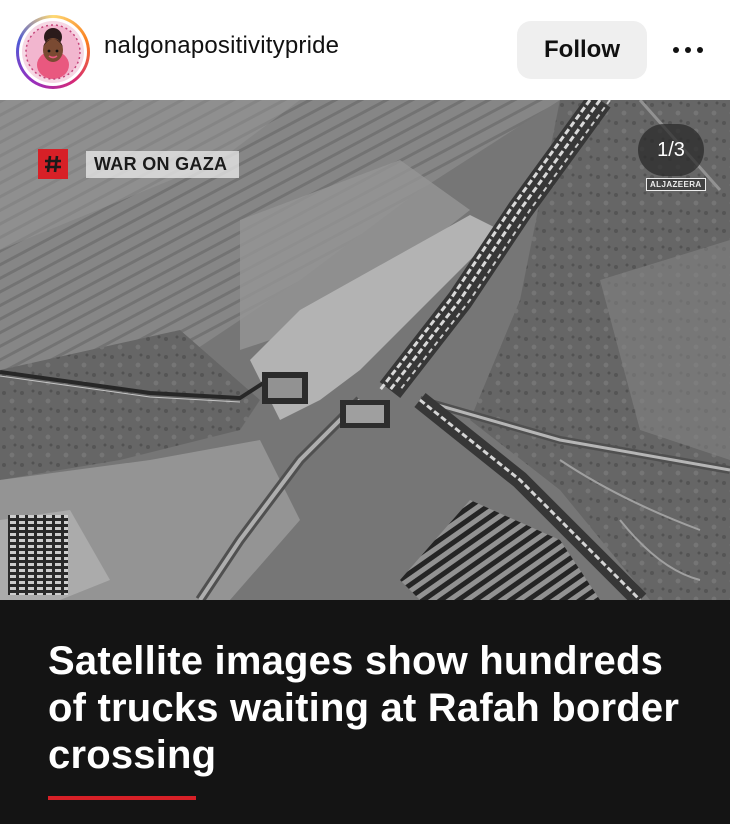 The width and height of the screenshot is (730, 824). I want to click on more-horizontal-icon, so click(688, 50).